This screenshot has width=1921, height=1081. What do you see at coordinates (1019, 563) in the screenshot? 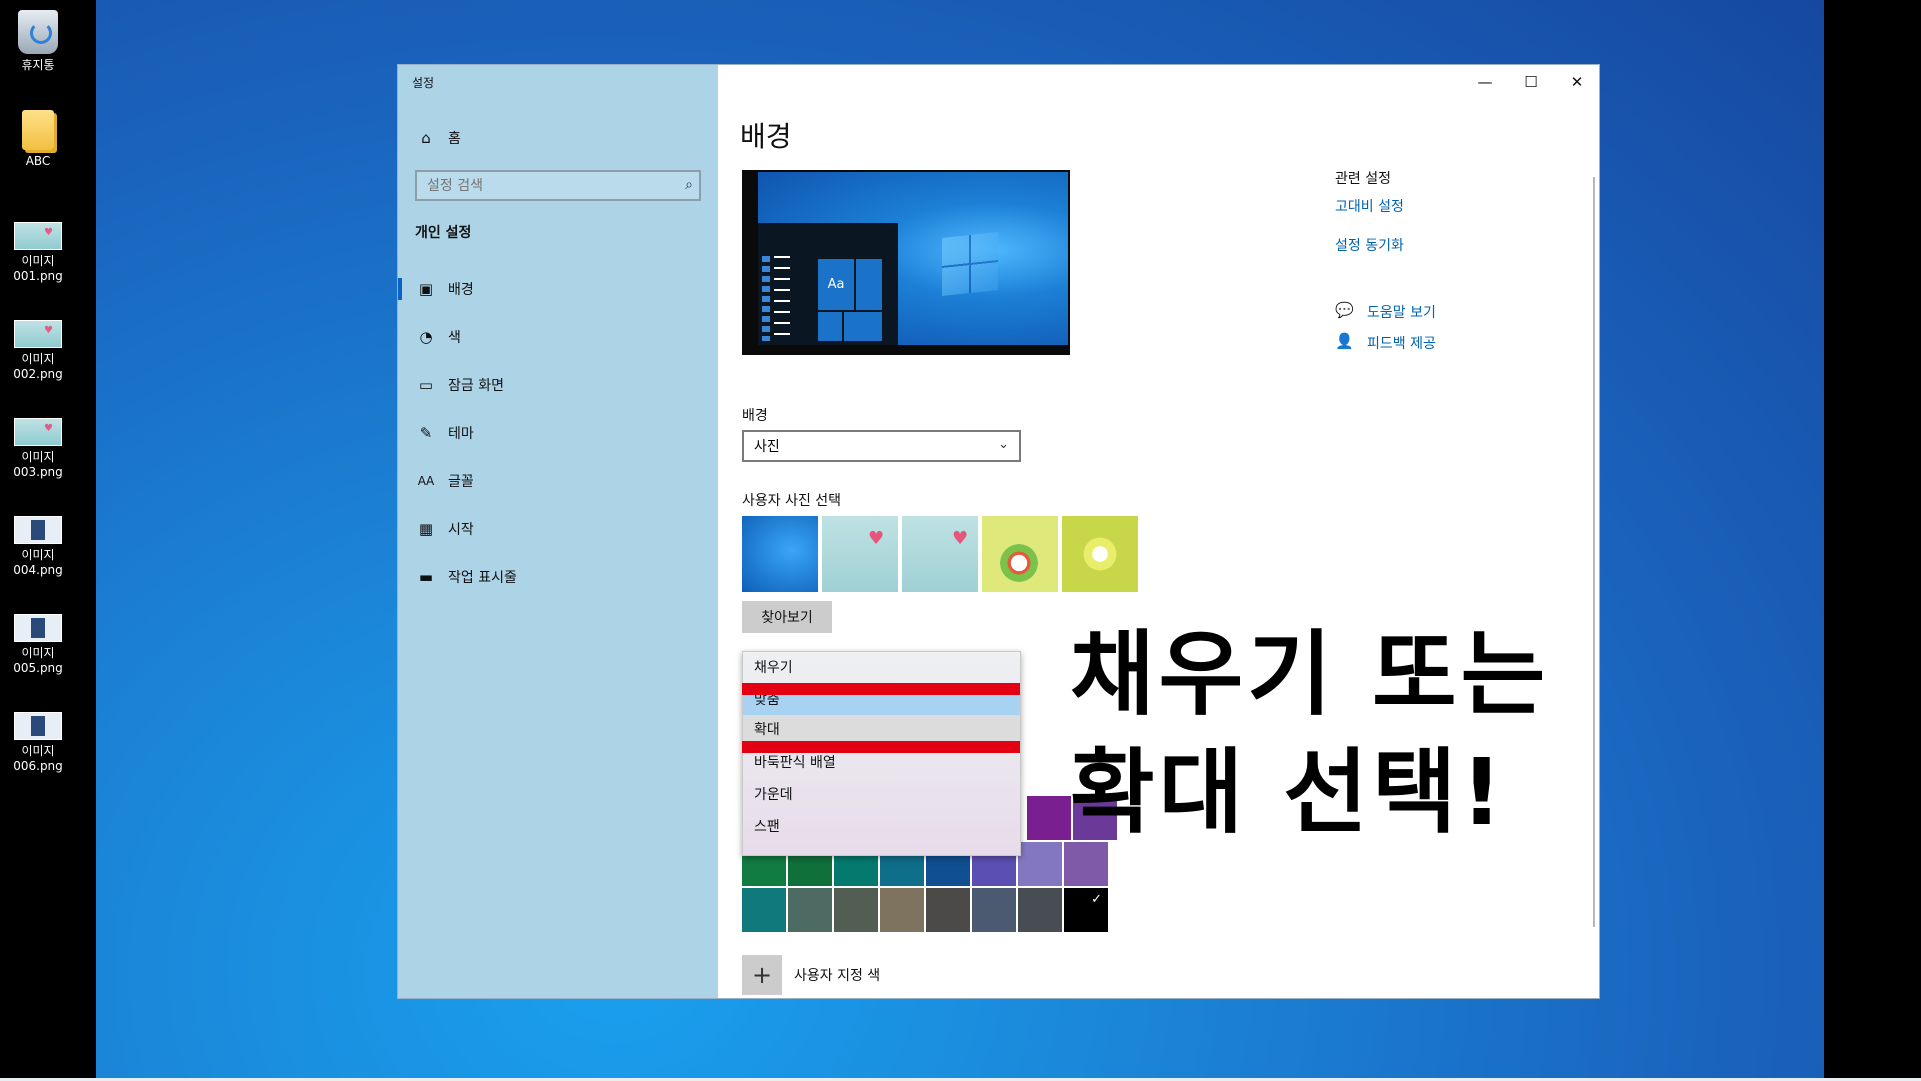
I see `salad-plate-icon` at bounding box center [1019, 563].